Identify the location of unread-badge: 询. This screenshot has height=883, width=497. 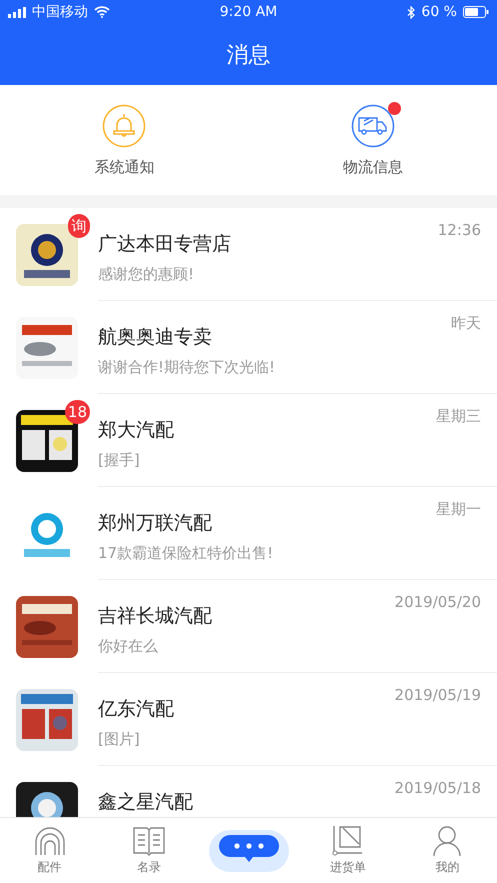
(79, 226).